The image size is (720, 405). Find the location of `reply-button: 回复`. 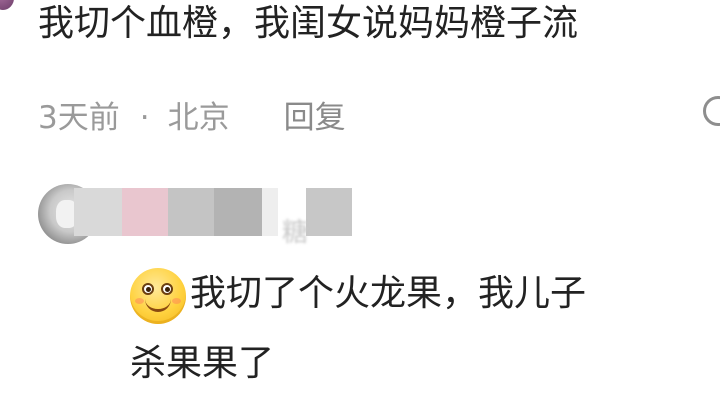

reply-button: 回复 is located at coordinates (315, 118).